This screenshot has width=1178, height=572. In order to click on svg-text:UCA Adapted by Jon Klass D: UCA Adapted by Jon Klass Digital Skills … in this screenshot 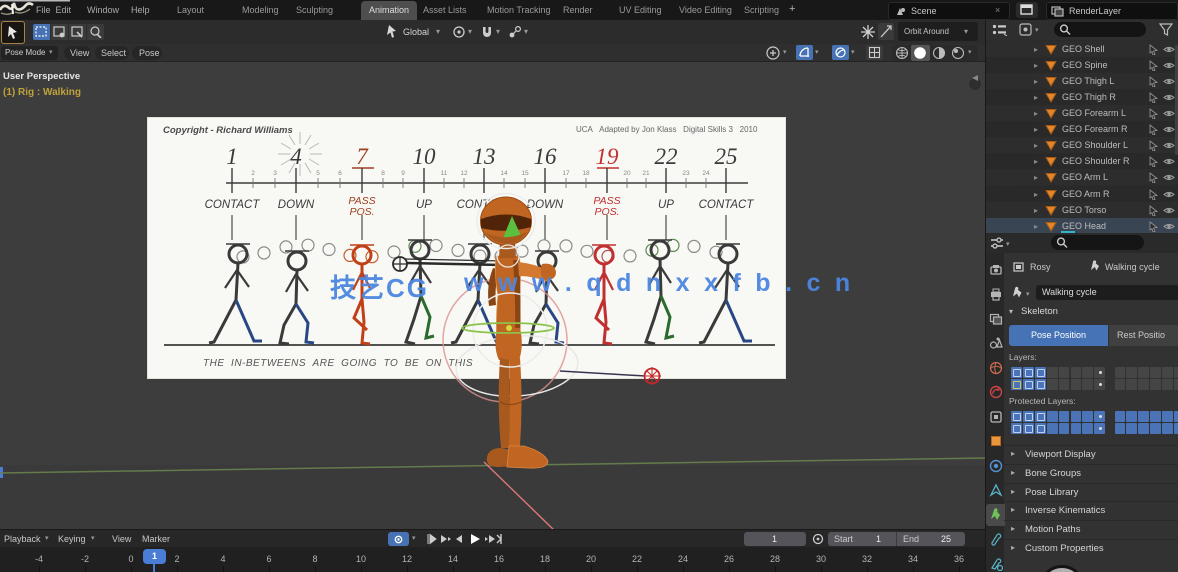, I will do `click(667, 129)`.